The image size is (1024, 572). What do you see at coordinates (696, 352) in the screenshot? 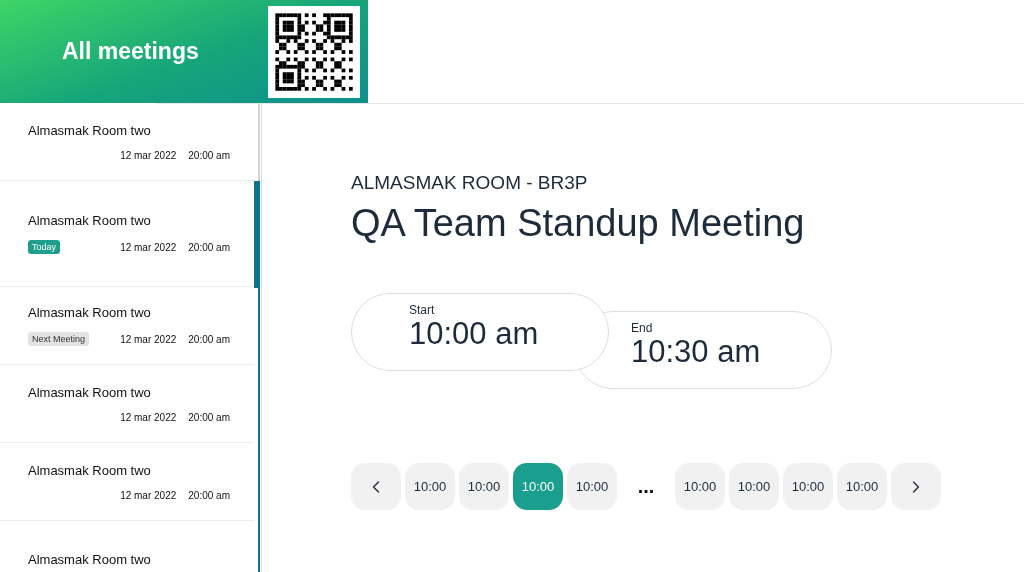
I see `end-time: 10:30 am` at bounding box center [696, 352].